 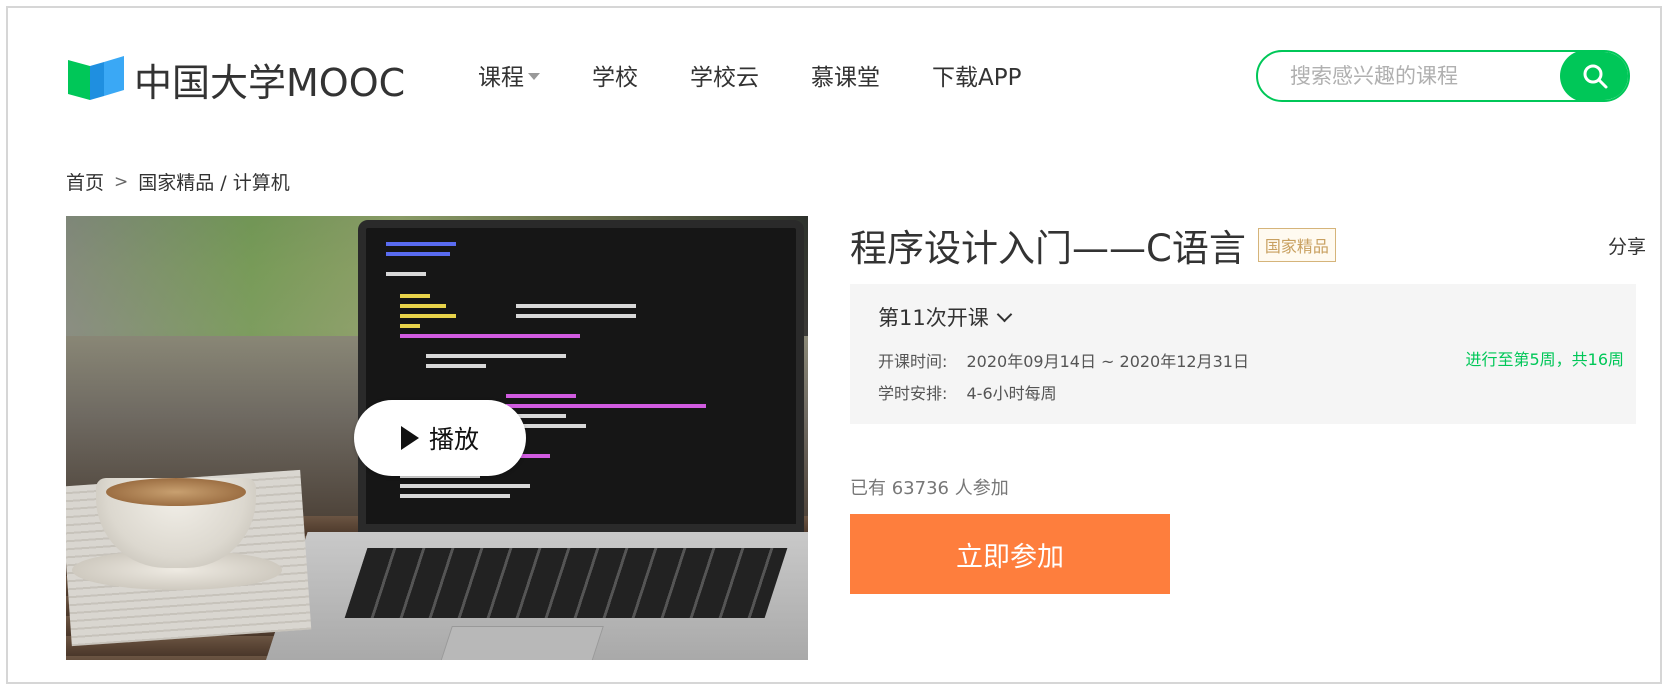 What do you see at coordinates (1107, 361) in the screenshot?
I see `schedule-value: 2020年09月14日 ~ 2020年12月31日` at bounding box center [1107, 361].